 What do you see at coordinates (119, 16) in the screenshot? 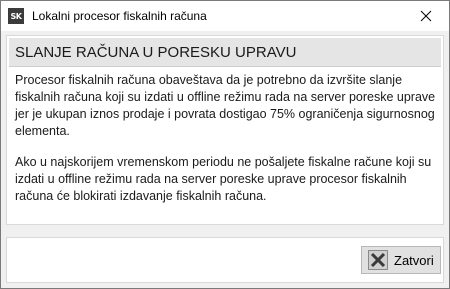
I see `window-title: Lokalni procesor fiskalnih računa` at bounding box center [119, 16].